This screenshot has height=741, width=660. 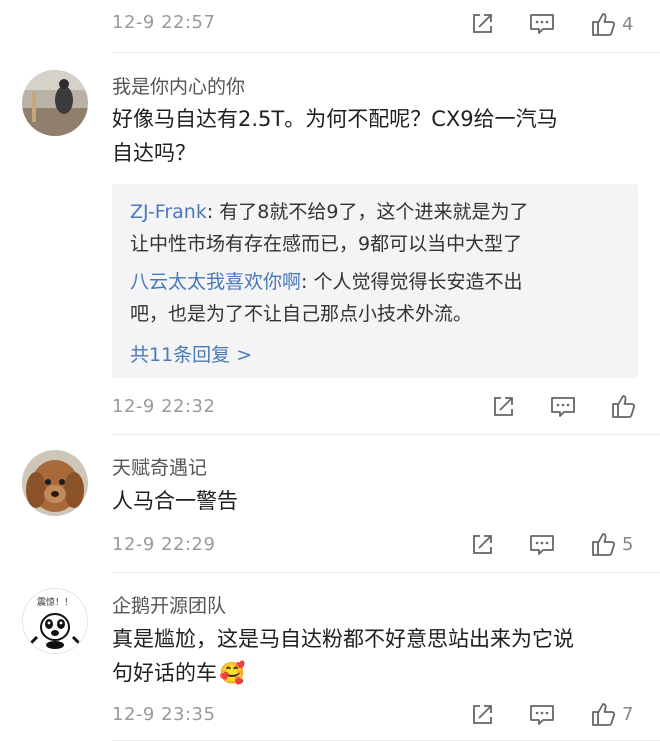 What do you see at coordinates (164, 22) in the screenshot?
I see `timestamp: 12-9 22:57` at bounding box center [164, 22].